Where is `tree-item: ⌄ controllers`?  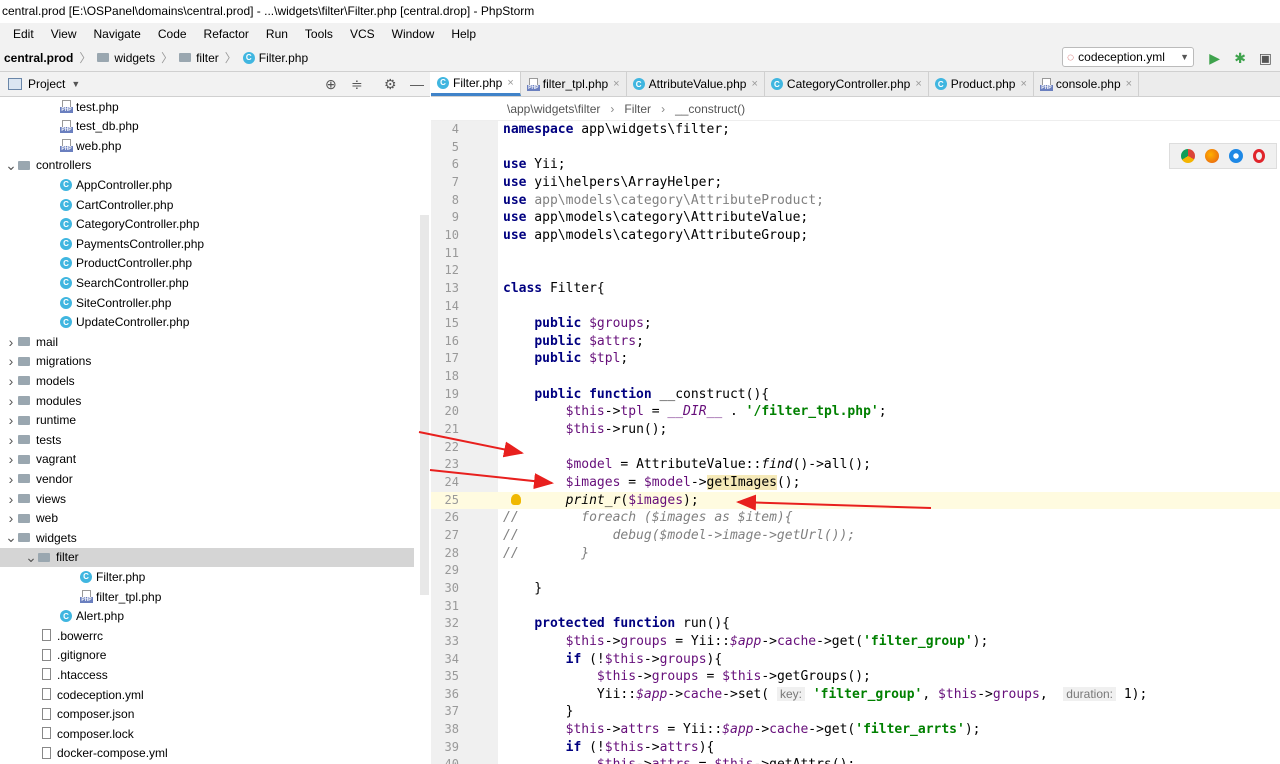 tree-item: ⌄ controllers is located at coordinates (207, 165).